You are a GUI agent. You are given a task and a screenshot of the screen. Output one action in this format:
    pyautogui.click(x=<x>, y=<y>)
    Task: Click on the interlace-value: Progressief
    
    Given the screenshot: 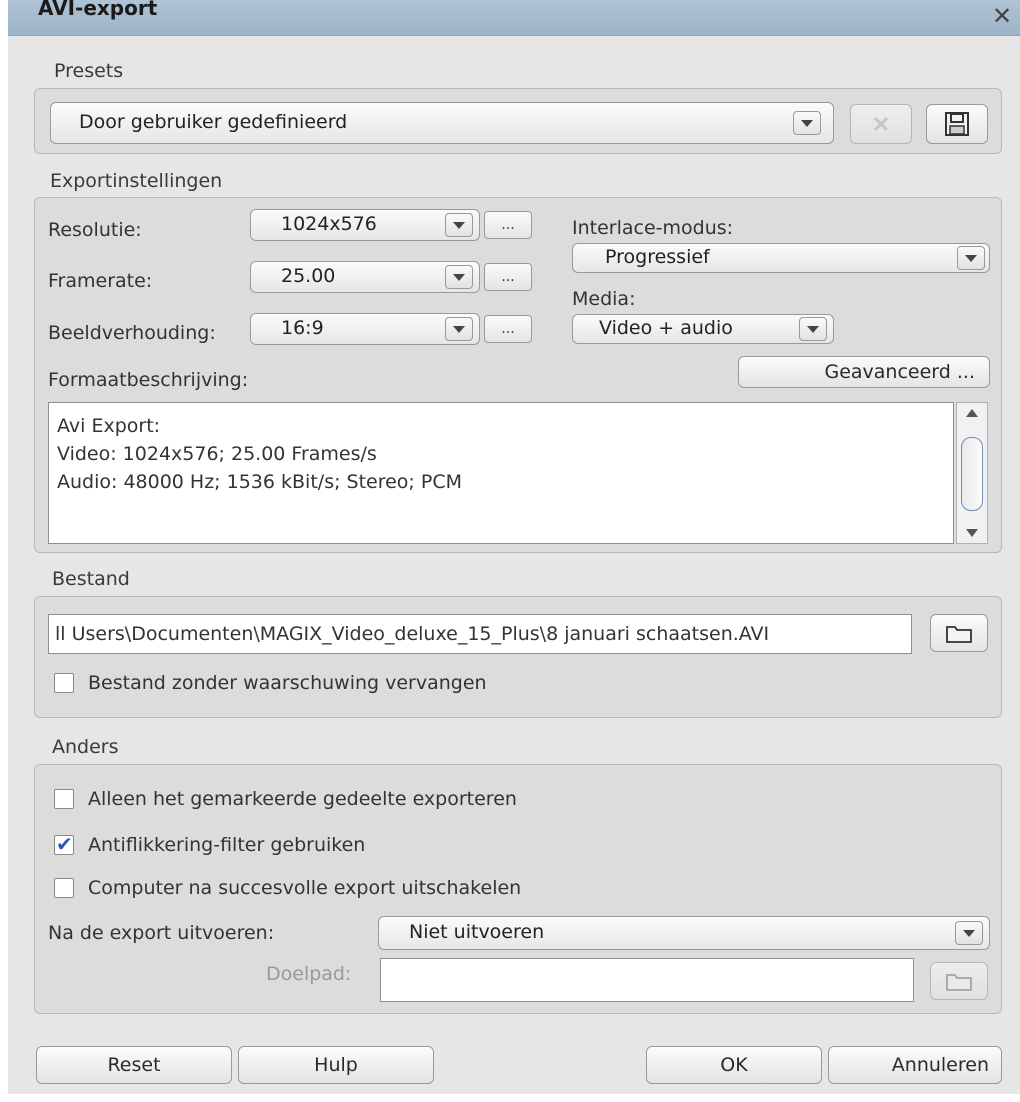 What is the action you would take?
    pyautogui.click(x=657, y=257)
    